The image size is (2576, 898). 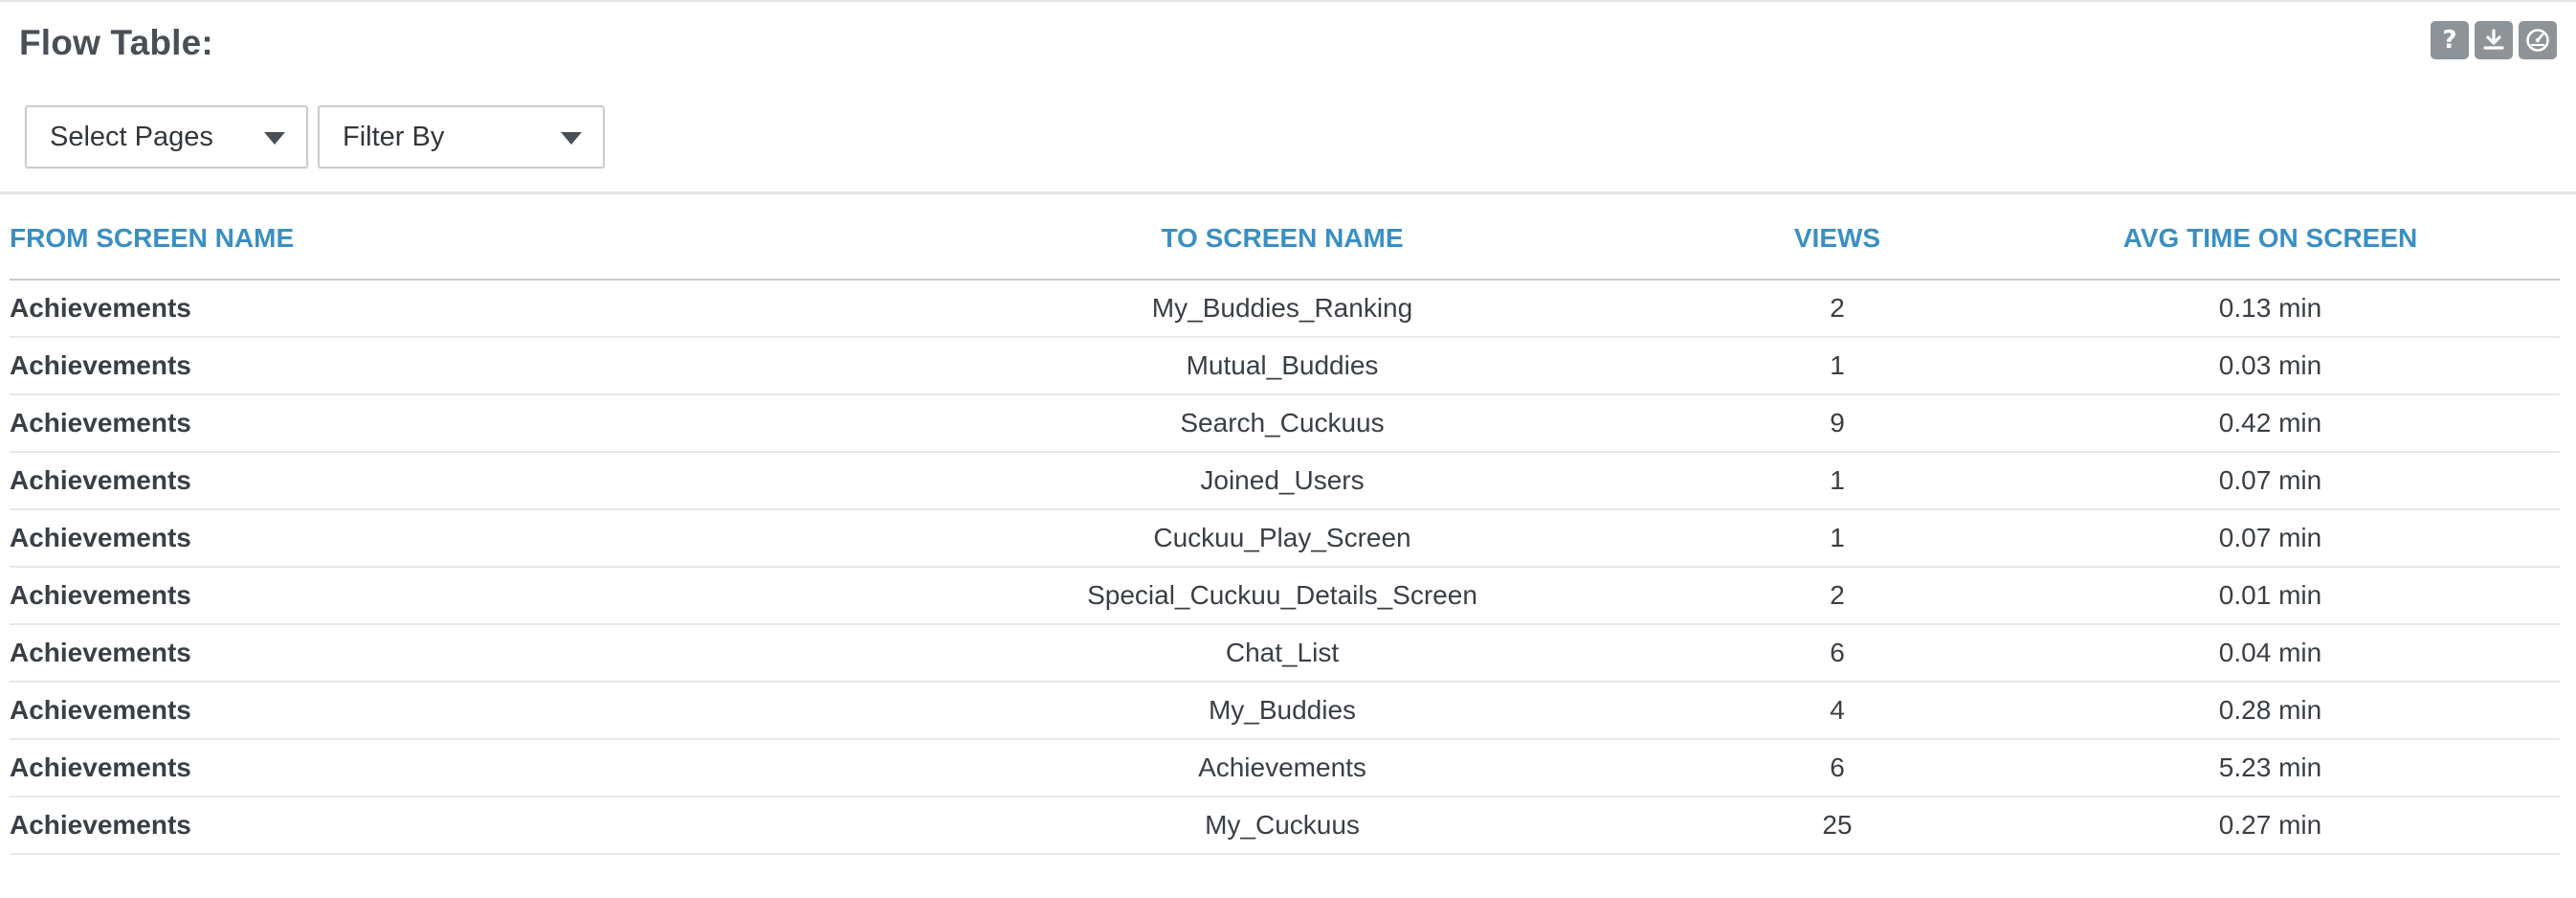 I want to click on filter-by-label: Filter By, so click(x=394, y=137).